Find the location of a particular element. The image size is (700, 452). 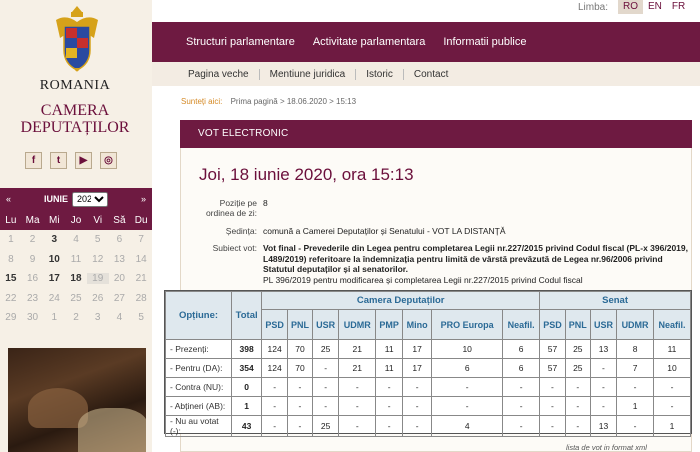

site-title-line1: CAMERA is located at coordinates (75, 110).